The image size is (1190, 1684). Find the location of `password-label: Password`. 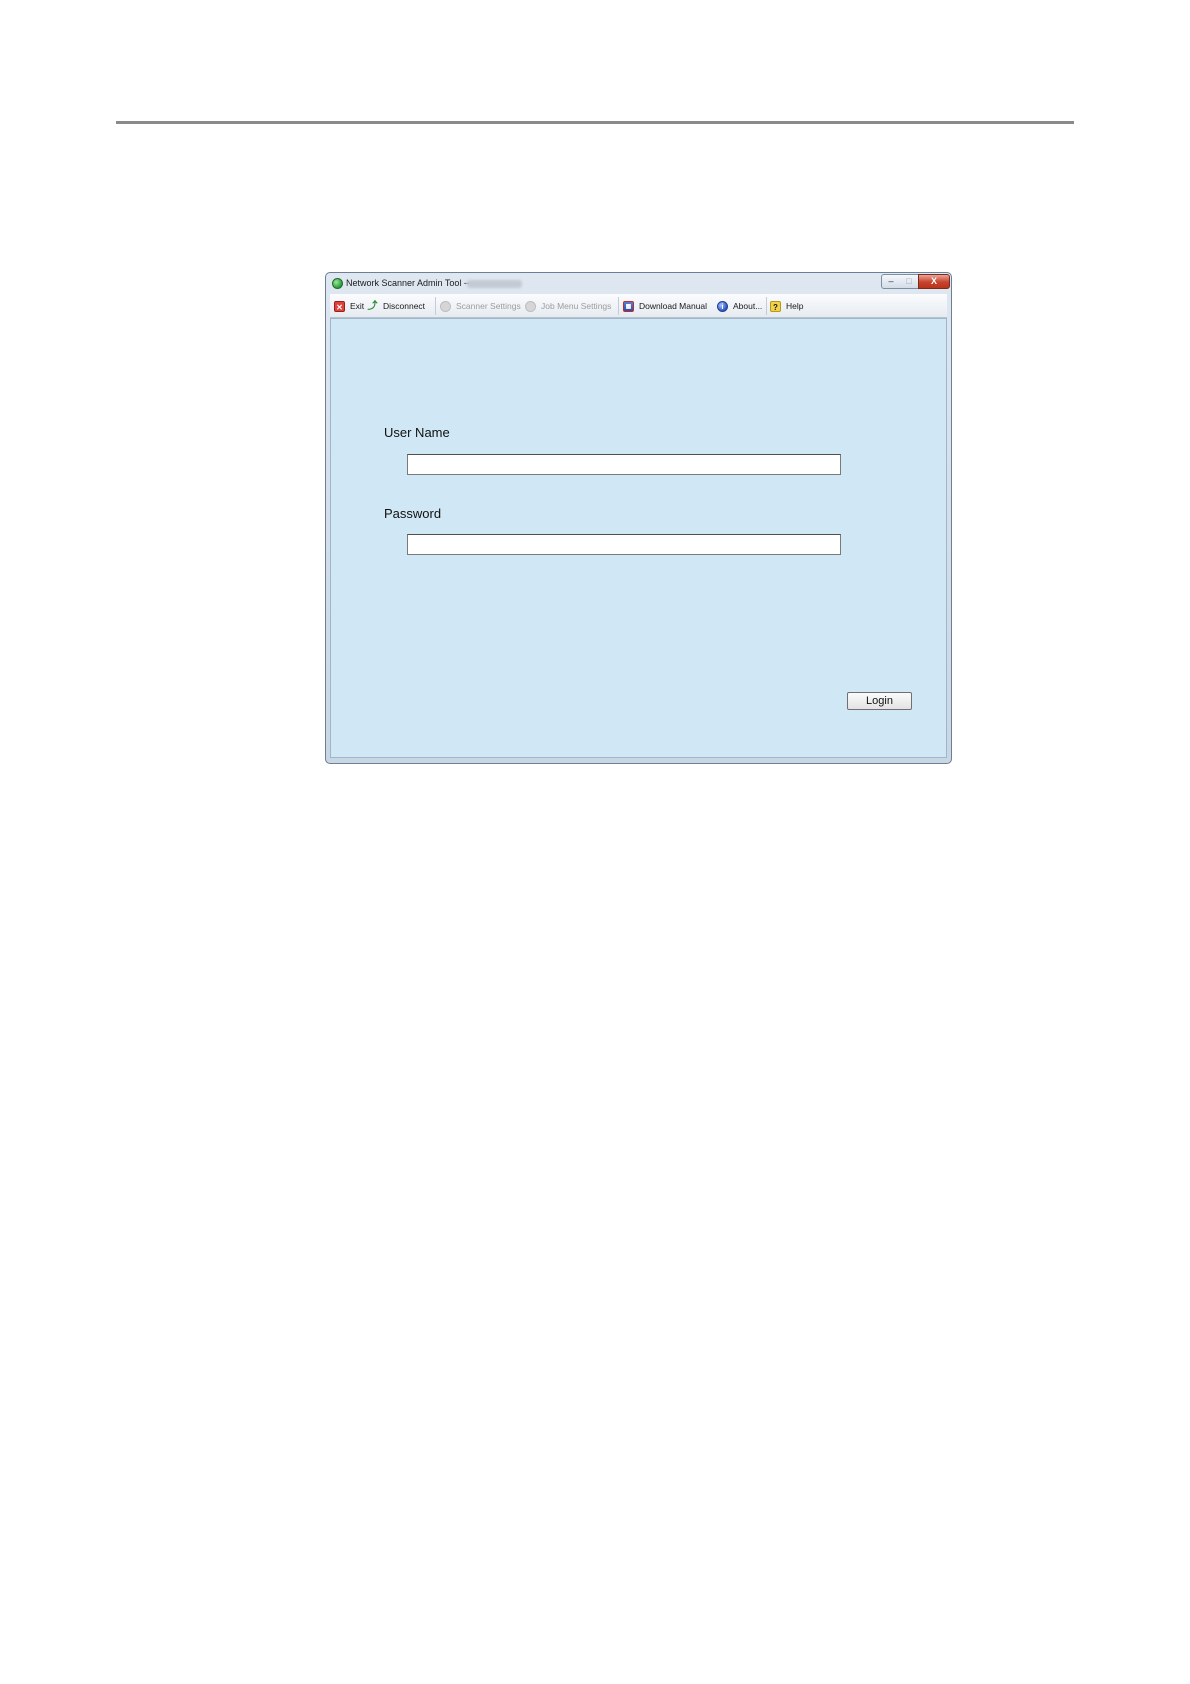

password-label: Password is located at coordinates (413, 513).